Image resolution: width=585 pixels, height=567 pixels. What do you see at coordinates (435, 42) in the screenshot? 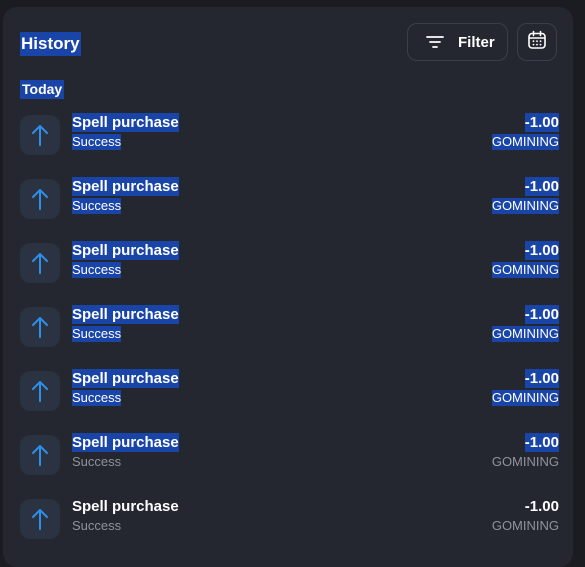
I see `filter-lines-icon` at bounding box center [435, 42].